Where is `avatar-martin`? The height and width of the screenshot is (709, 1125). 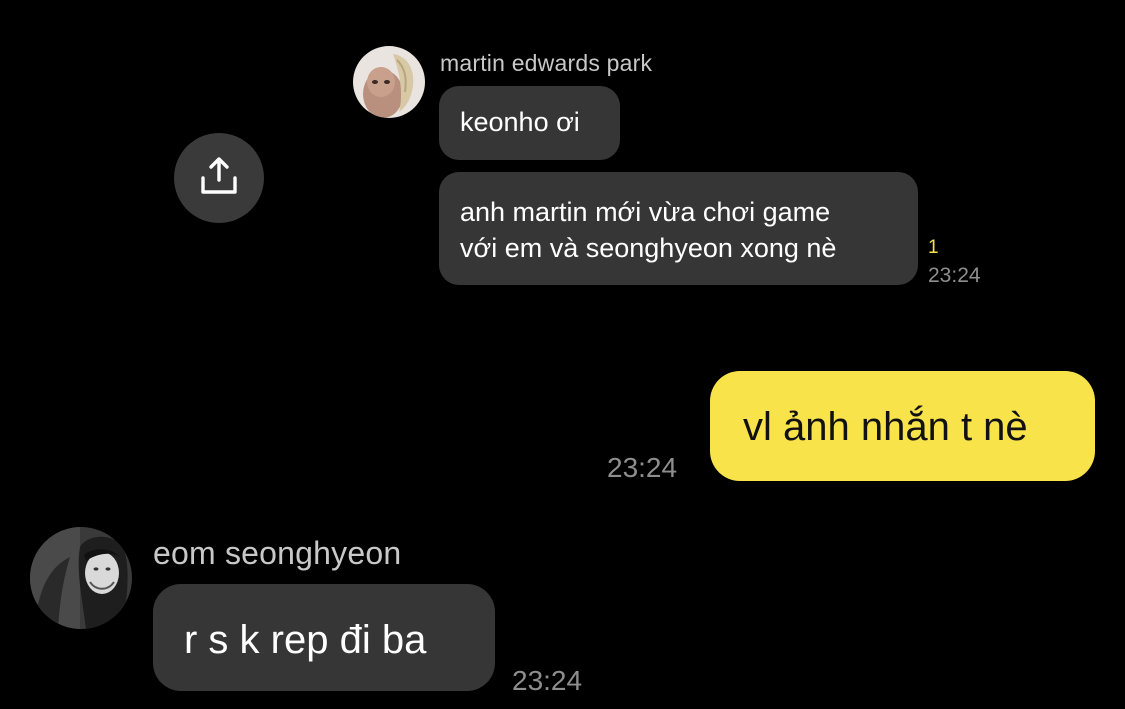
avatar-martin is located at coordinates (389, 82).